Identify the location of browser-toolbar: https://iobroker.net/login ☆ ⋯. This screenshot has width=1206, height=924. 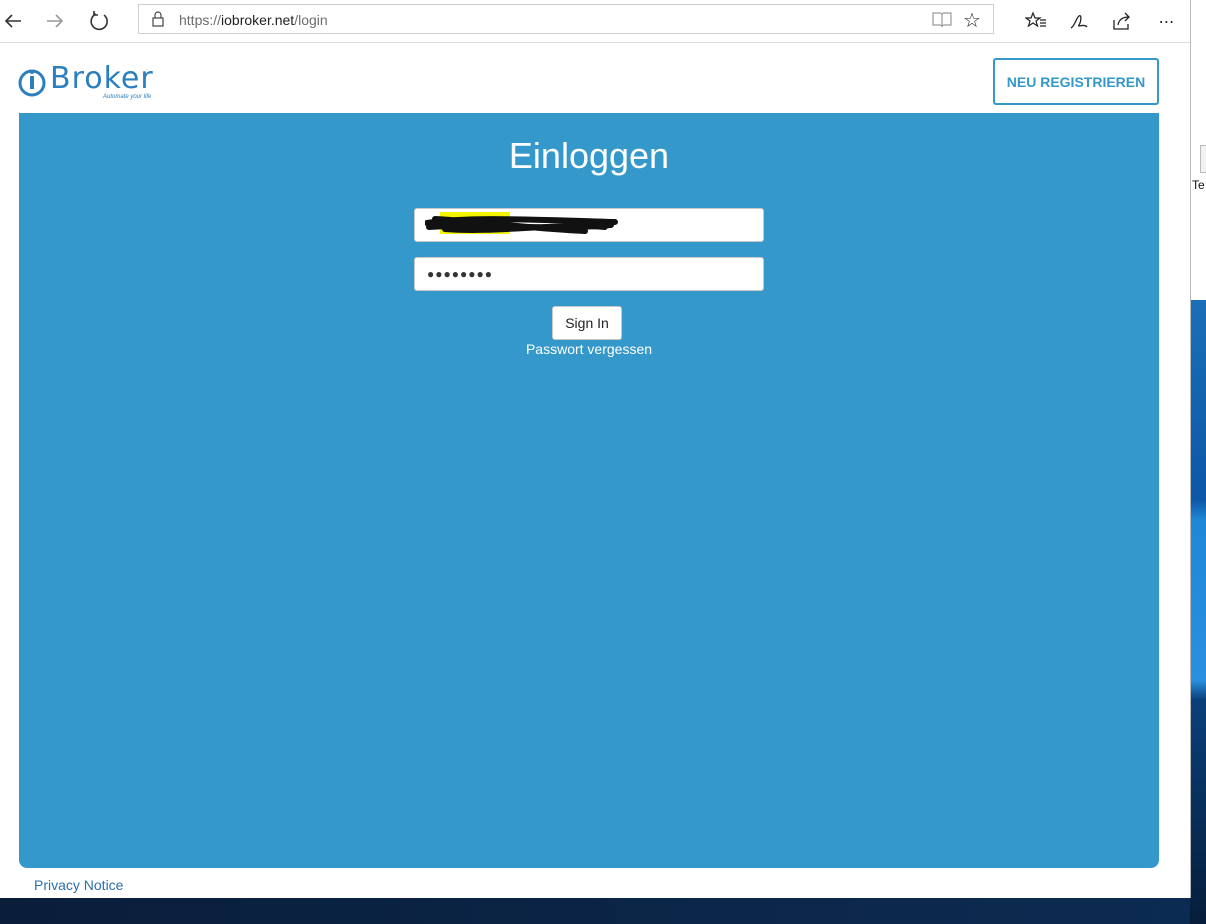
(595, 21).